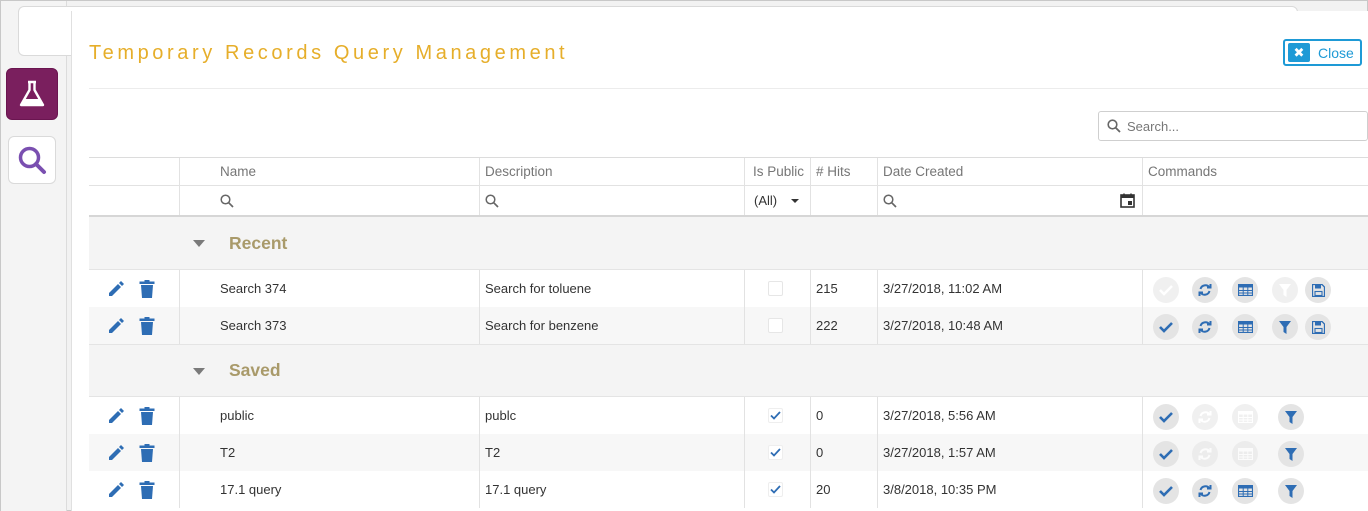  Describe the element at coordinates (780, 200) in the screenshot. I see `is-public-filter-select: (All)` at that location.